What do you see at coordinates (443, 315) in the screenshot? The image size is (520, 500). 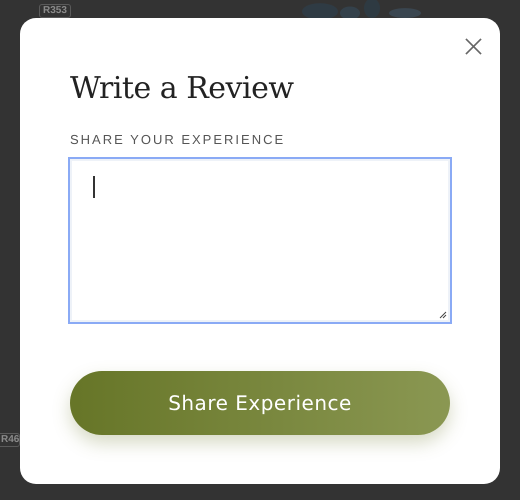 I see `resize-grip-icon` at bounding box center [443, 315].